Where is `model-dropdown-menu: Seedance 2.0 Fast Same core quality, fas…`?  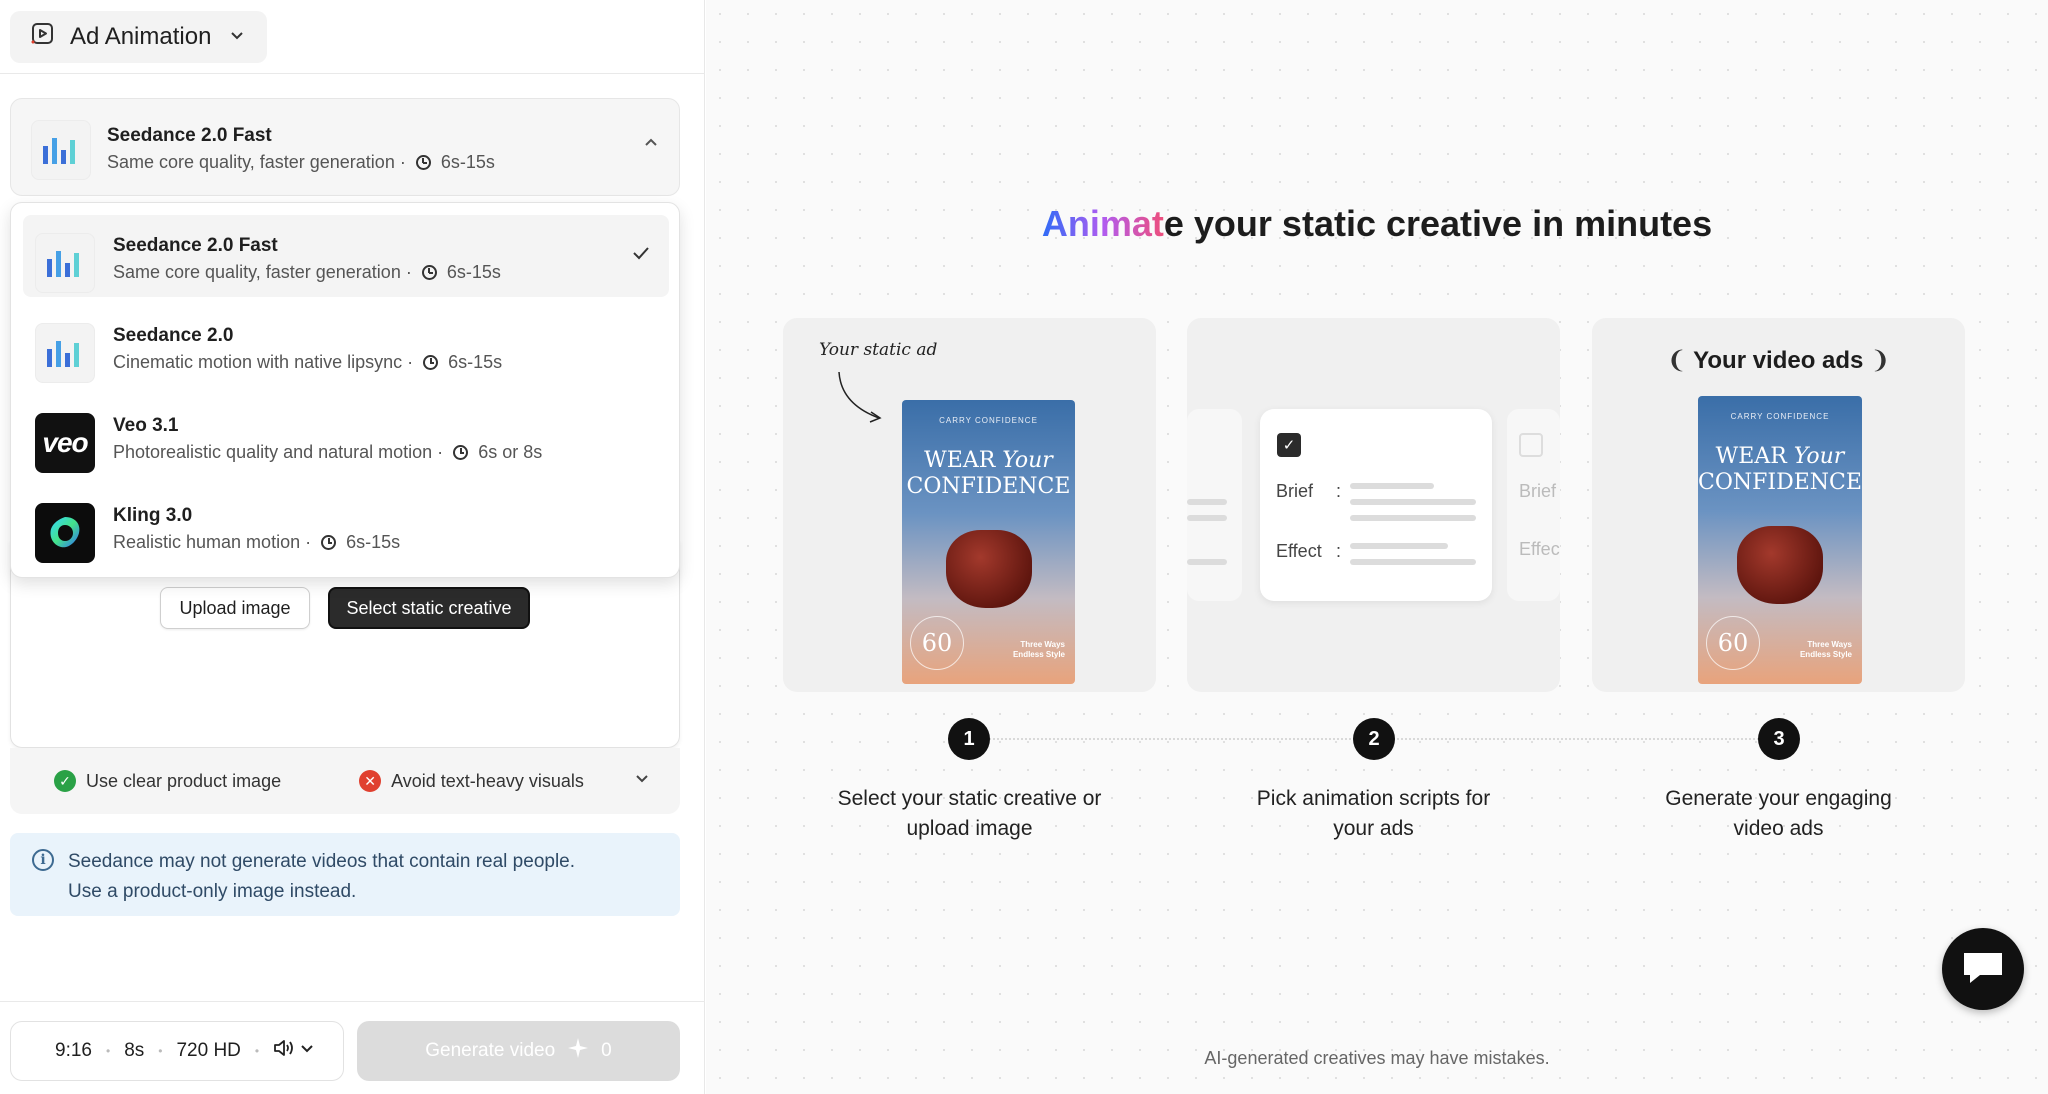
model-dropdown-menu: Seedance 2.0 Fast Same core quality, fas… is located at coordinates (345, 390).